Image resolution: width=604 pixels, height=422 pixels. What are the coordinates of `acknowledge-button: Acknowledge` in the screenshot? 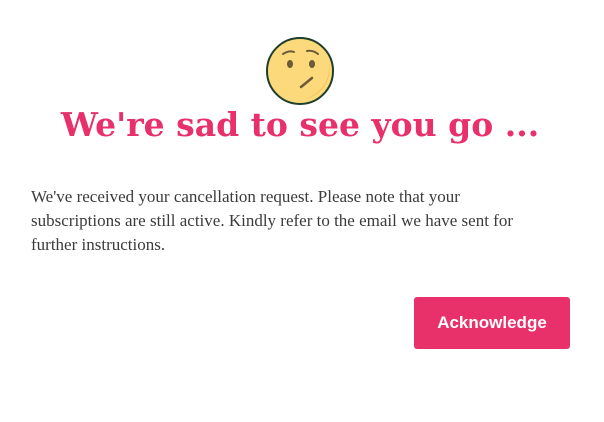 It's located at (492, 323).